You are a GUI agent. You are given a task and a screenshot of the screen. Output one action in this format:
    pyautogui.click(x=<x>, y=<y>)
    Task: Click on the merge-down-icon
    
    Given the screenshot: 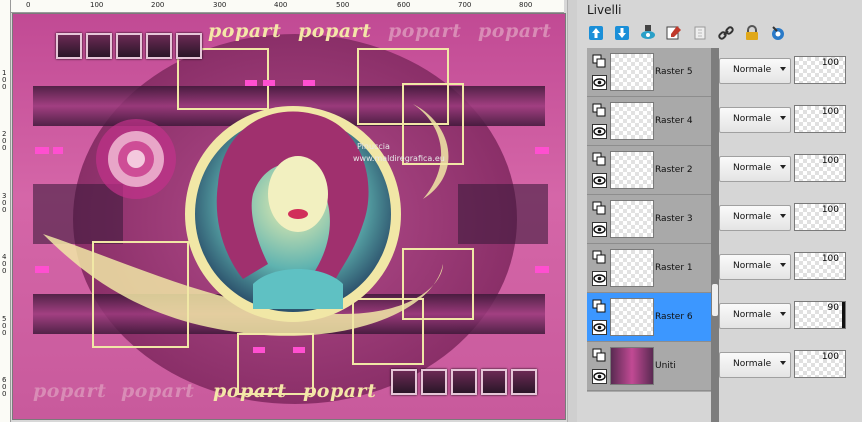 What is the action you would take?
    pyautogui.click(x=622, y=33)
    